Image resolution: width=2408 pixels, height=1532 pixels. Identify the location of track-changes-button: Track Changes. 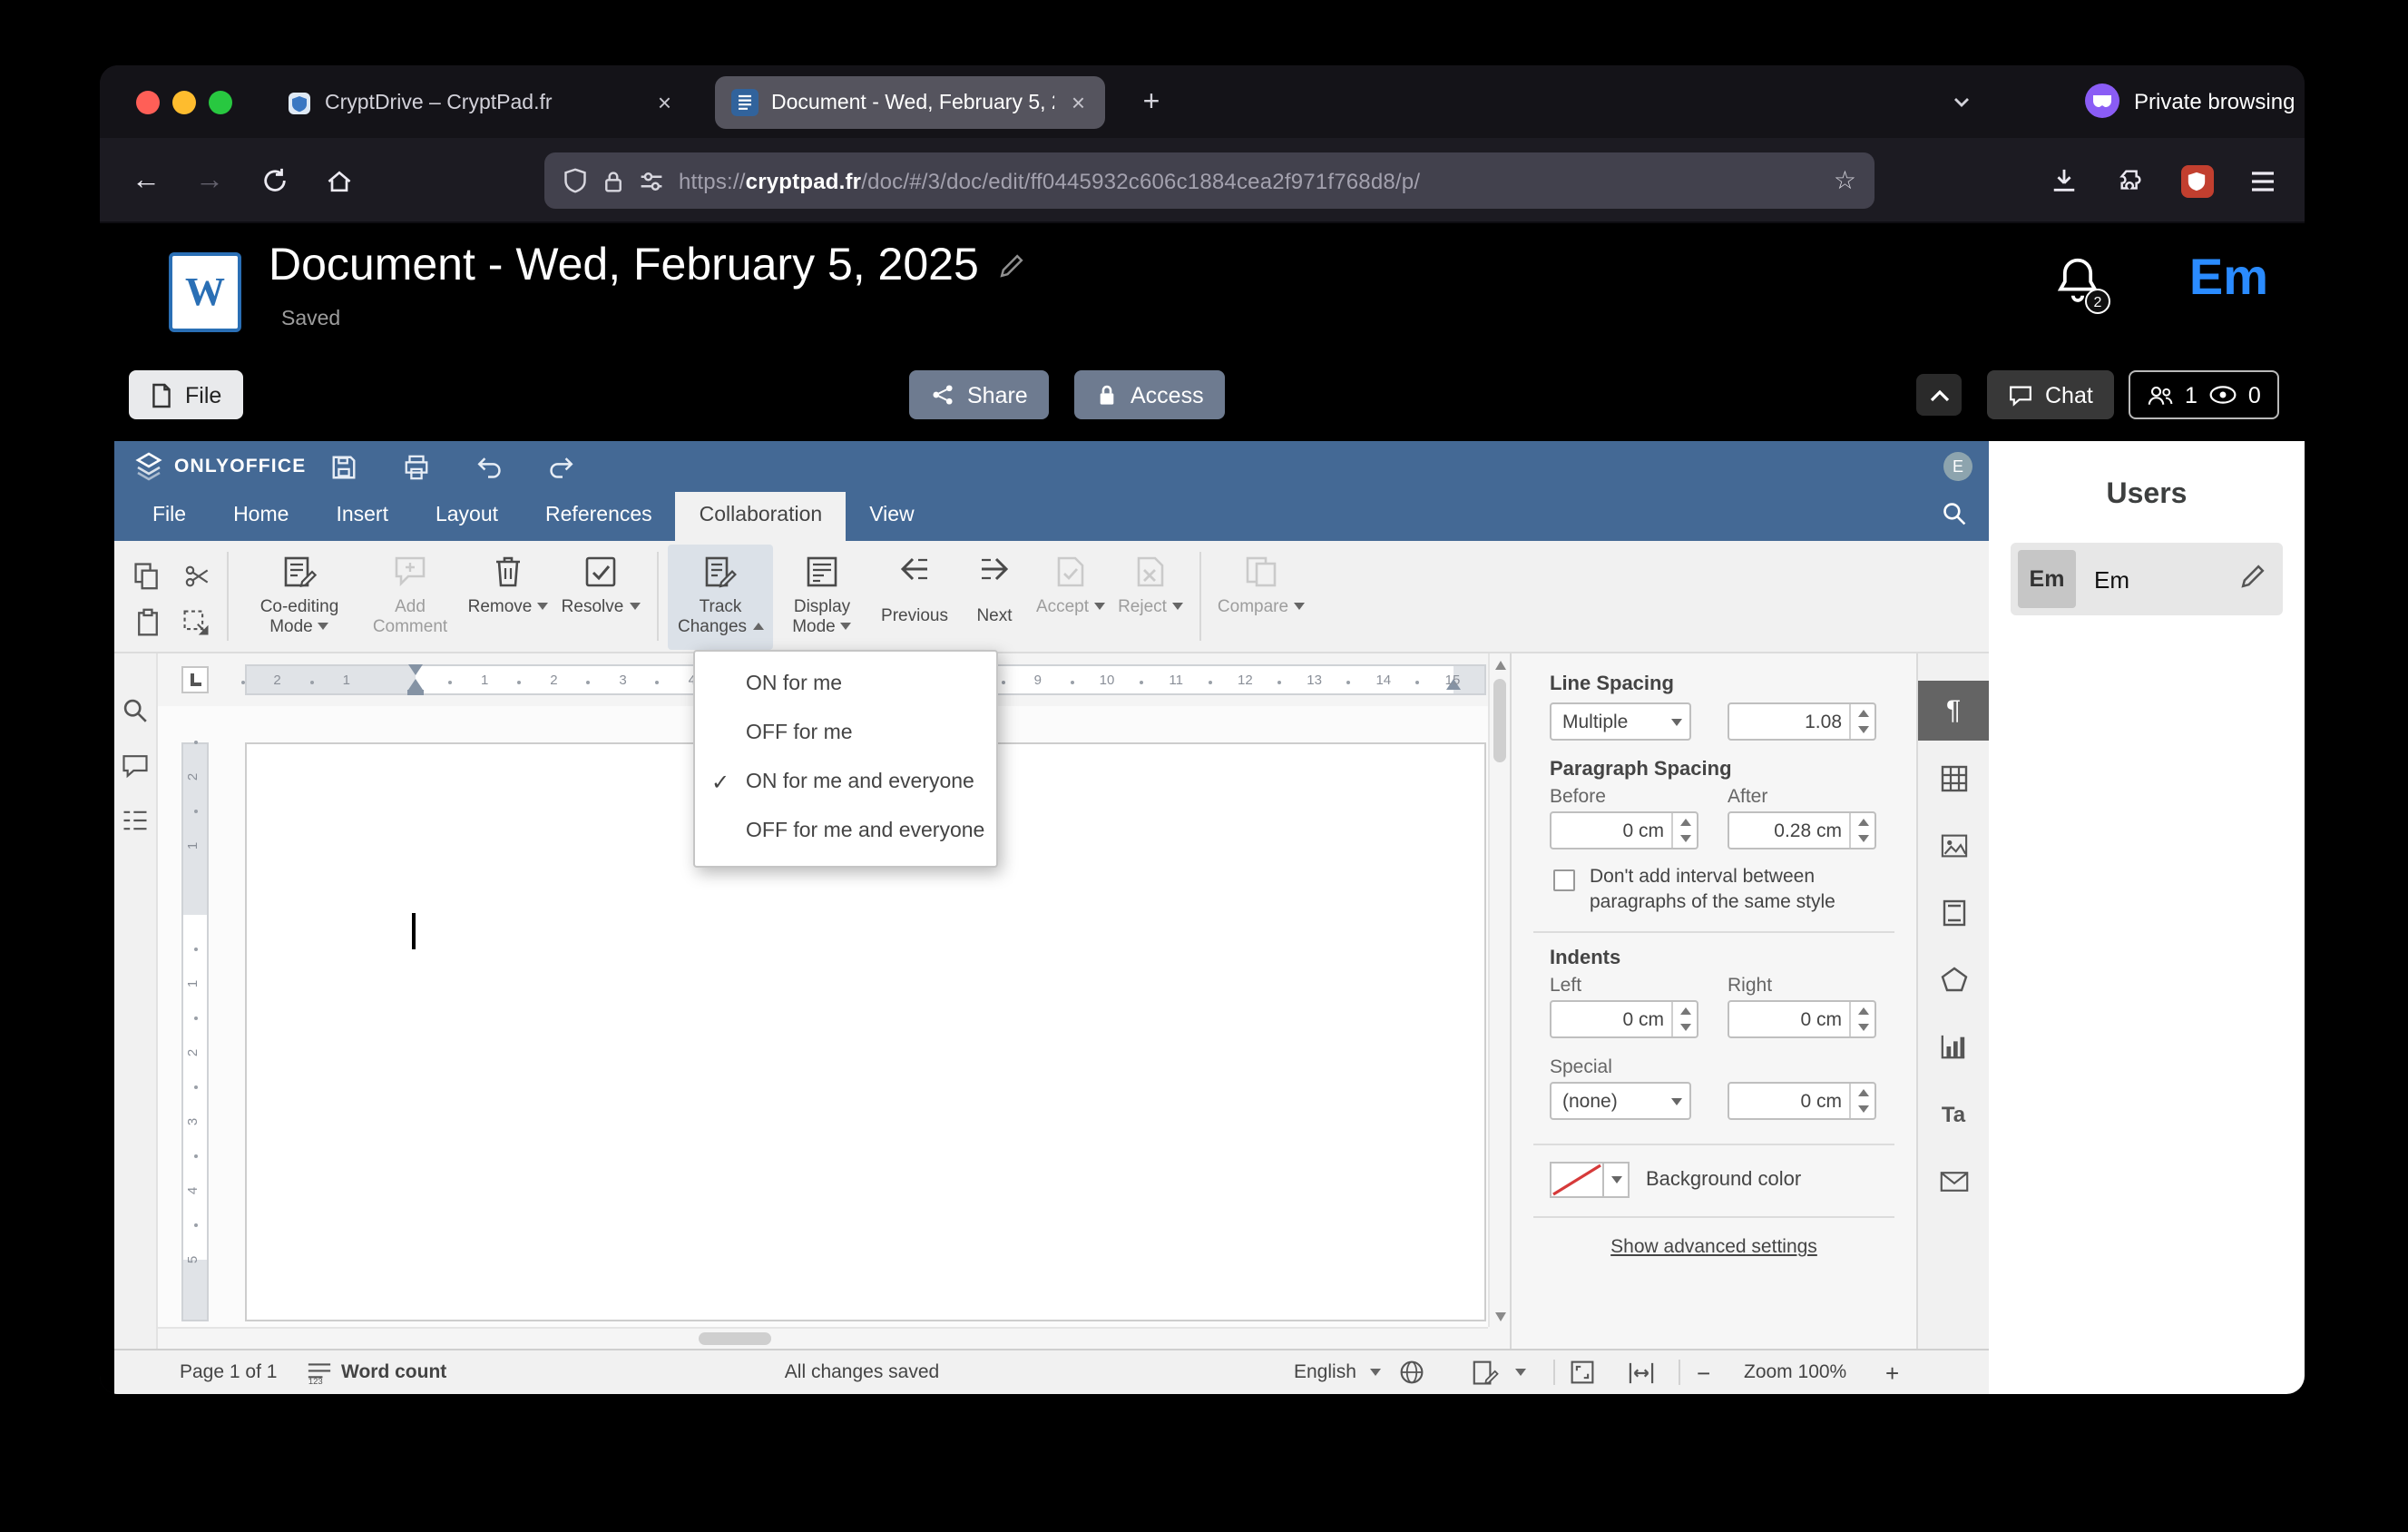
(721, 597).